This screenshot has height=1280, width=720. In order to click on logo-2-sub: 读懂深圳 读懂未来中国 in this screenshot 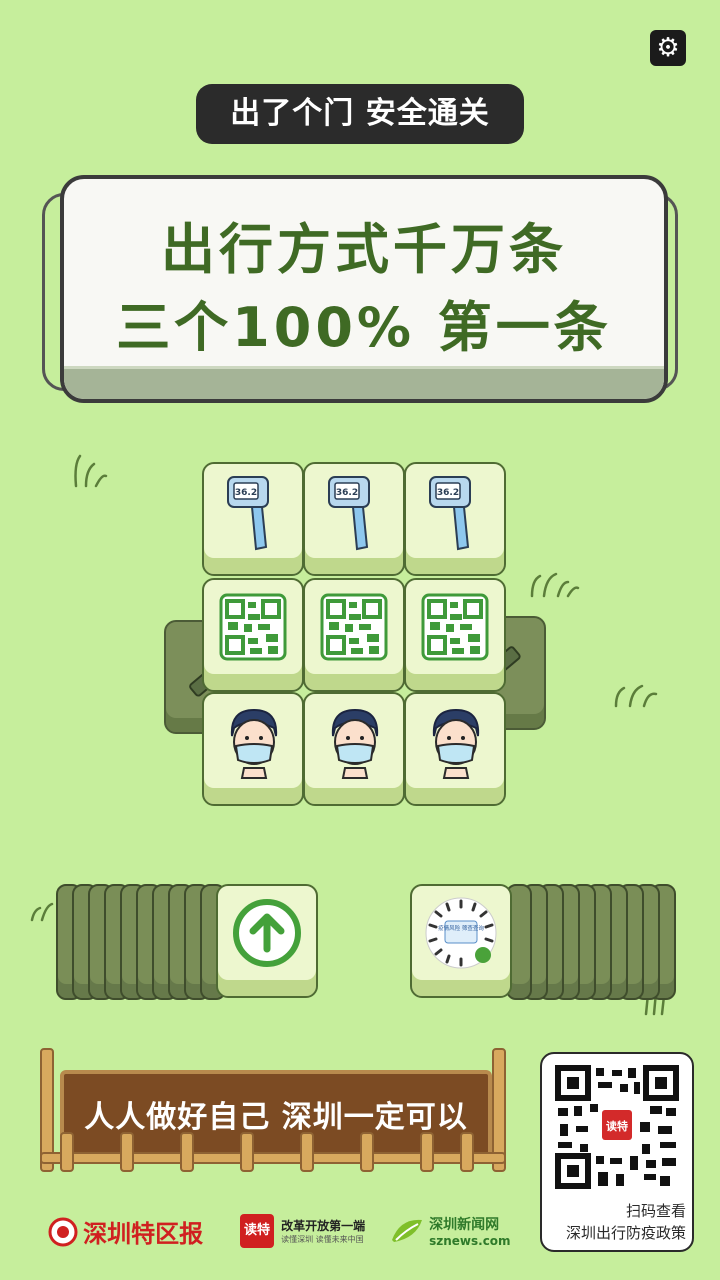, I will do `click(322, 1239)`.